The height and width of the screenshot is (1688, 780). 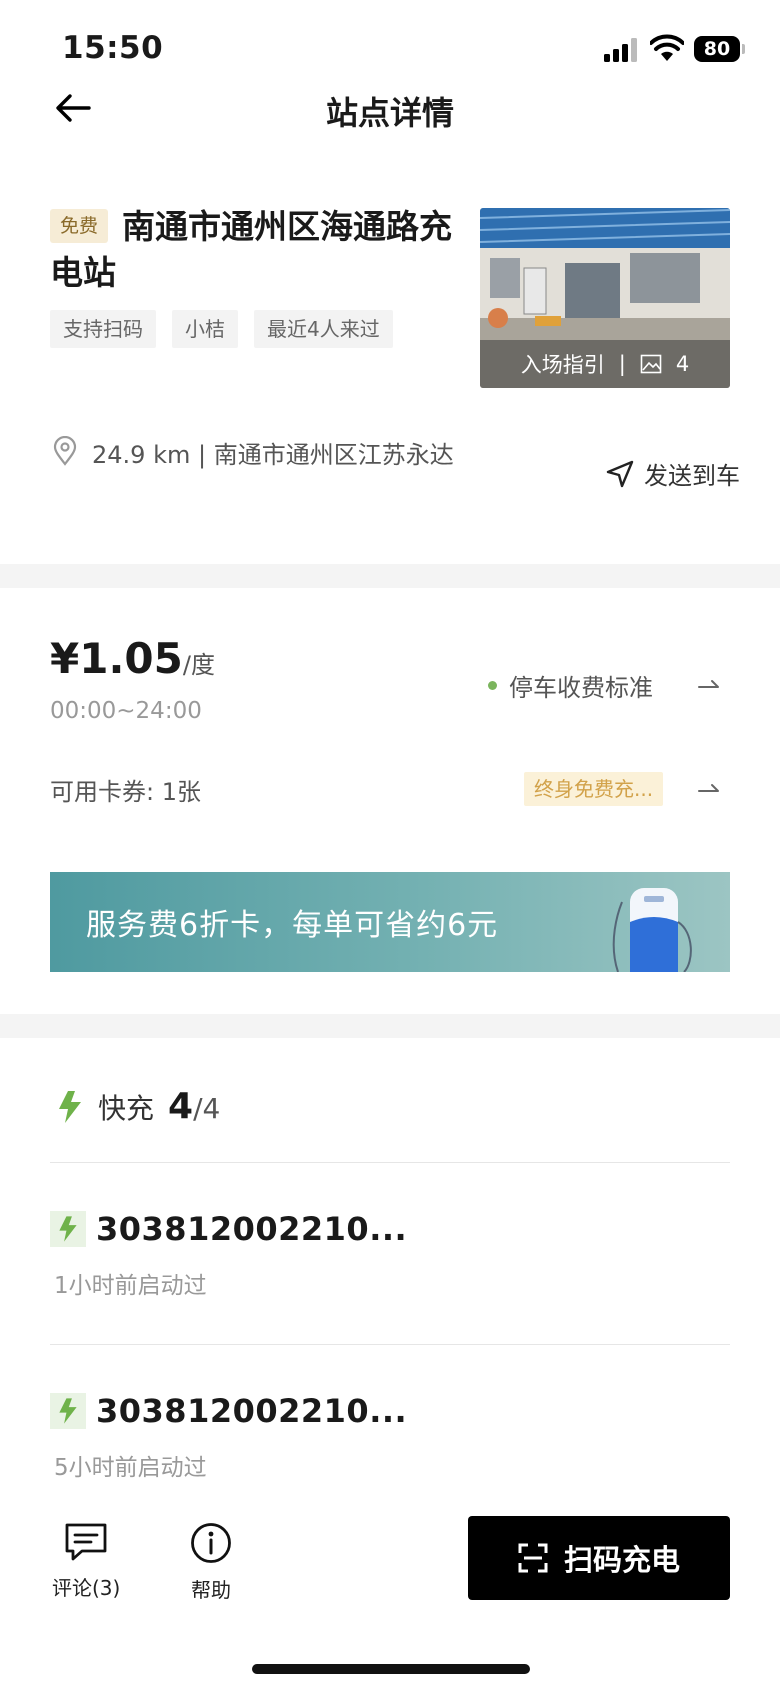 I want to click on distance: 24.9 km, so click(x=141, y=455).